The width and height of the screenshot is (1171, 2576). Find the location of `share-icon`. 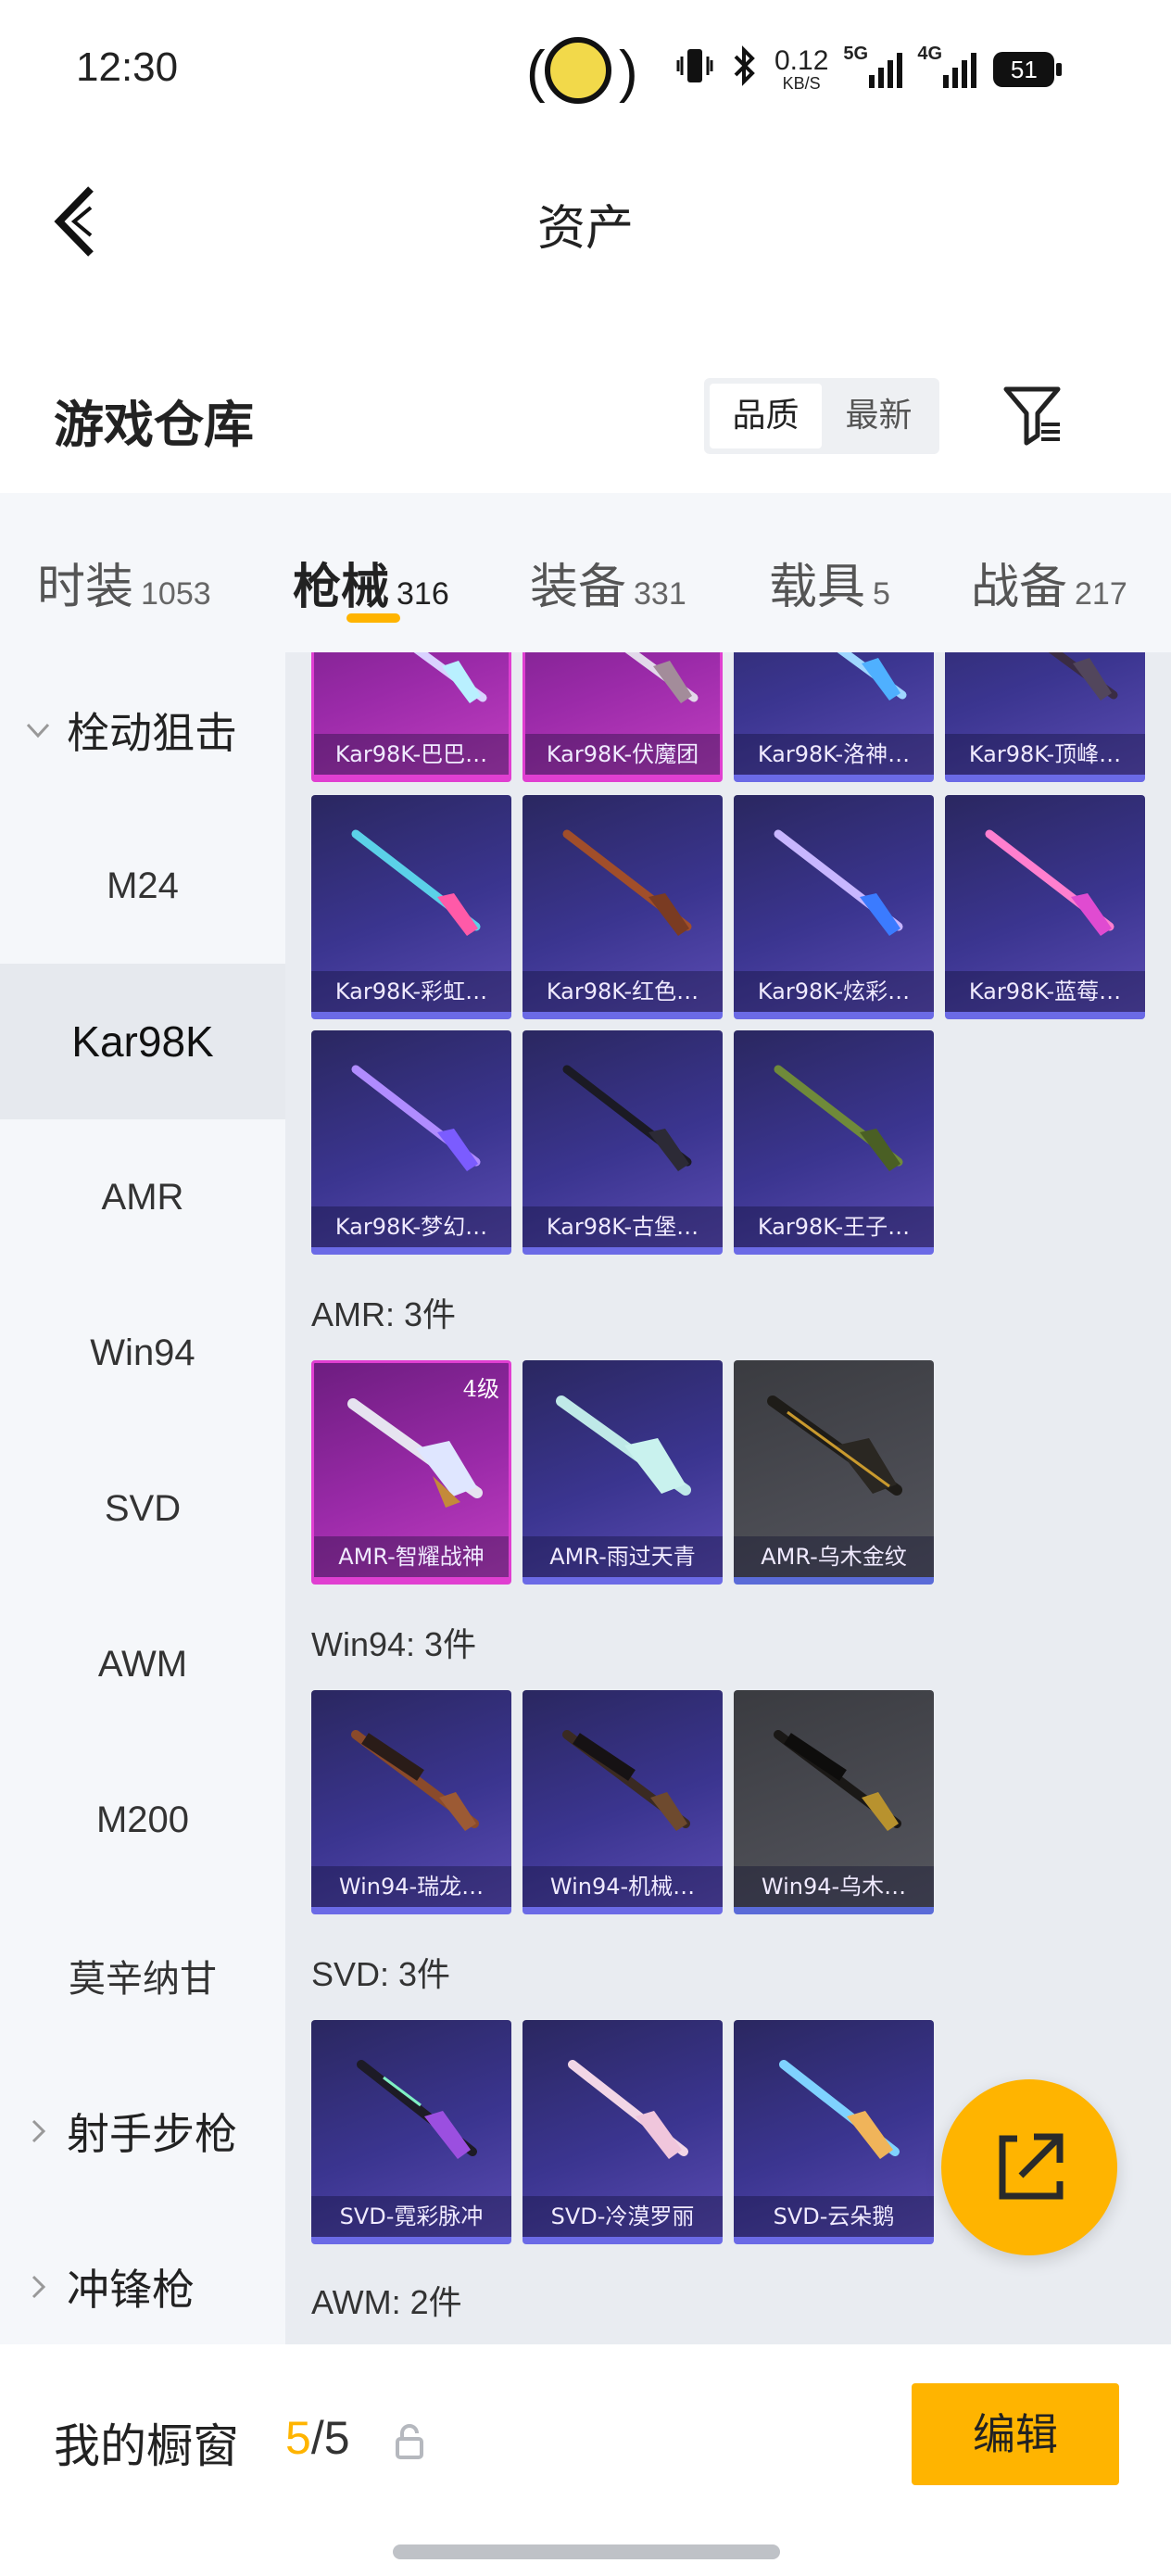

share-icon is located at coordinates (1031, 2166).